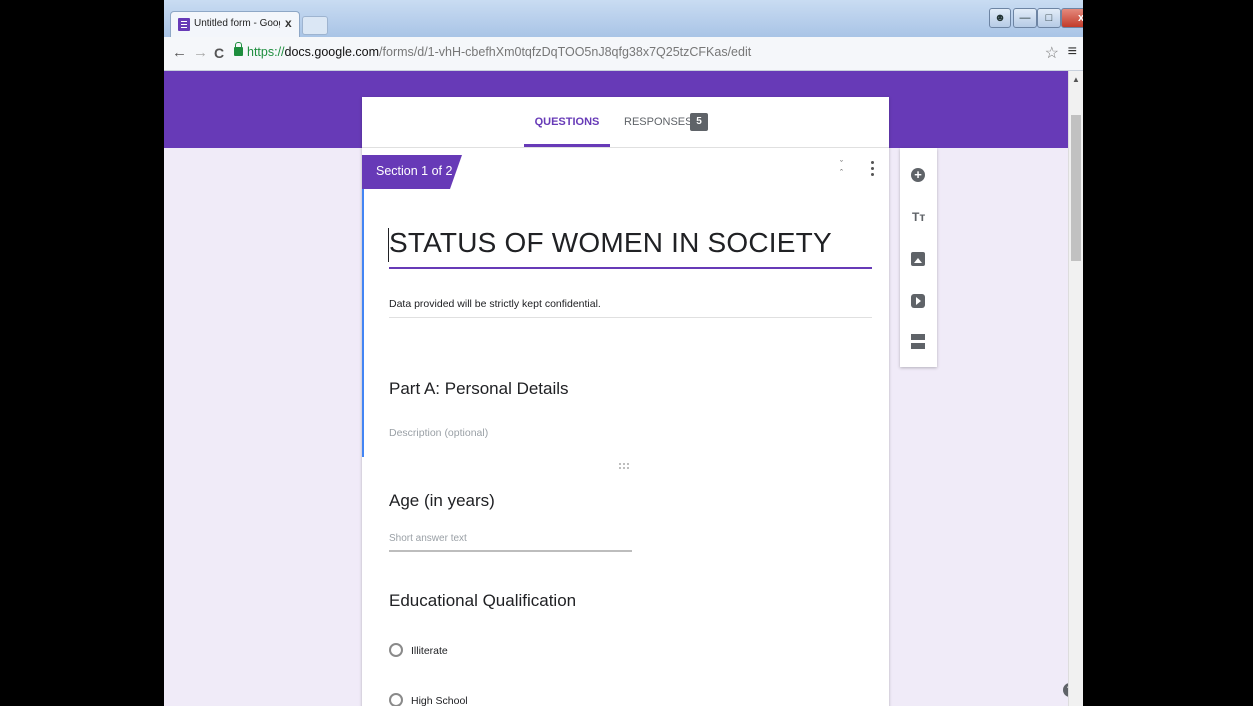 This screenshot has width=1253, height=706. I want to click on user-profile-button: ☻, so click(1000, 18).